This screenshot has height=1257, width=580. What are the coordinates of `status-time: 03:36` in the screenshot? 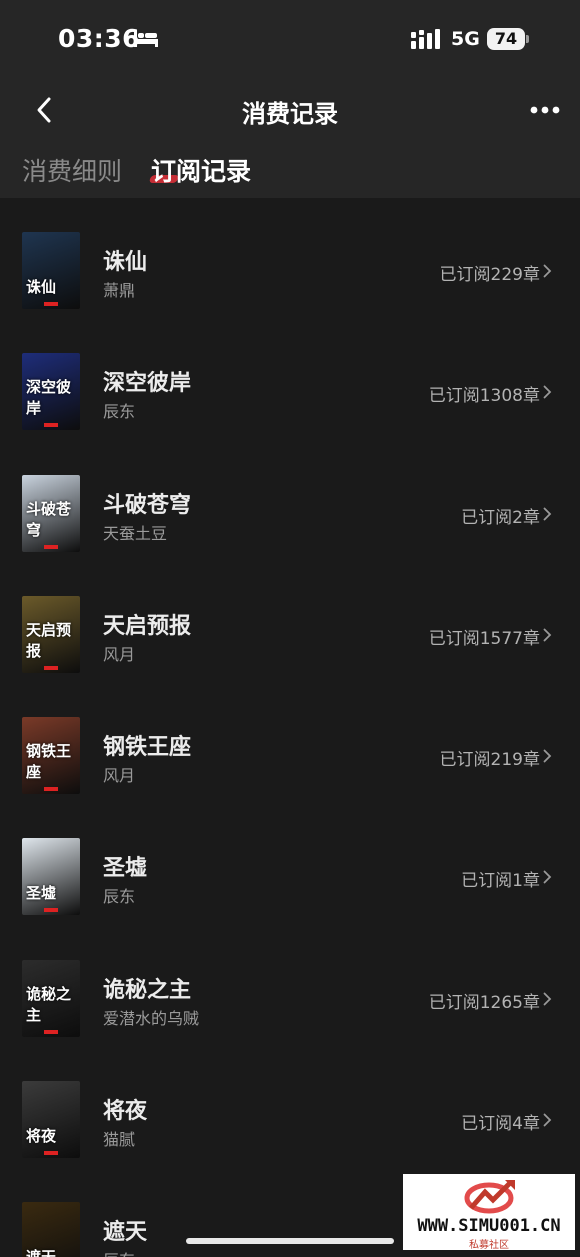 It's located at (99, 38).